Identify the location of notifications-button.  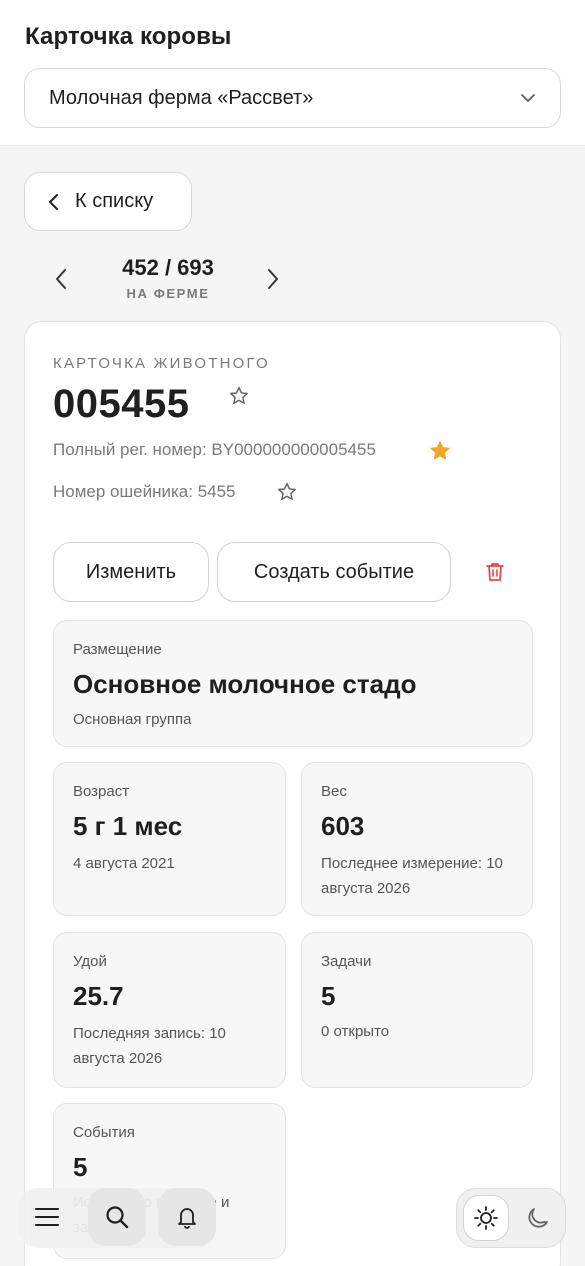
(187, 1217).